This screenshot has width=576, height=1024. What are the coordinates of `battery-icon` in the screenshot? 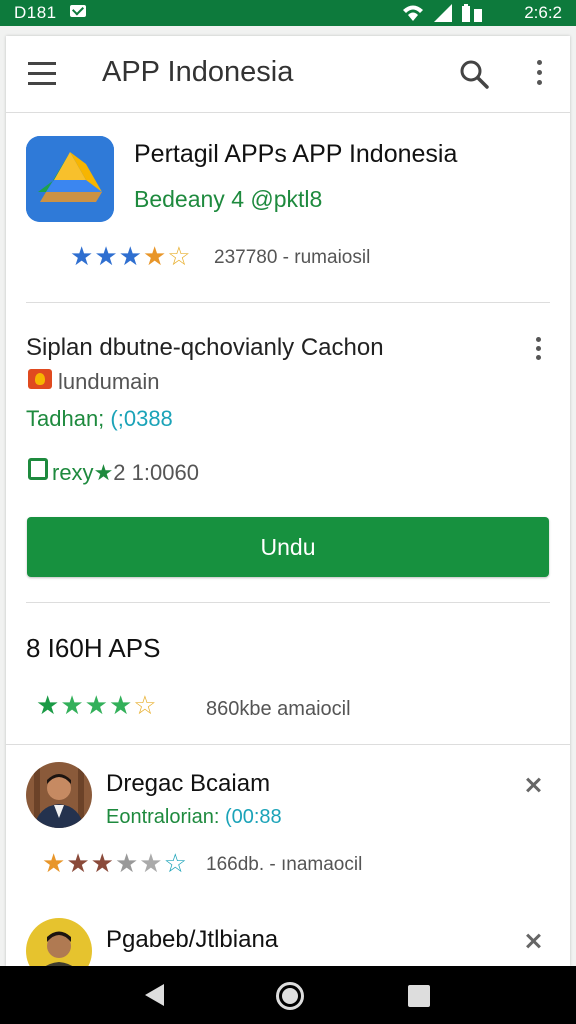 It's located at (472, 13).